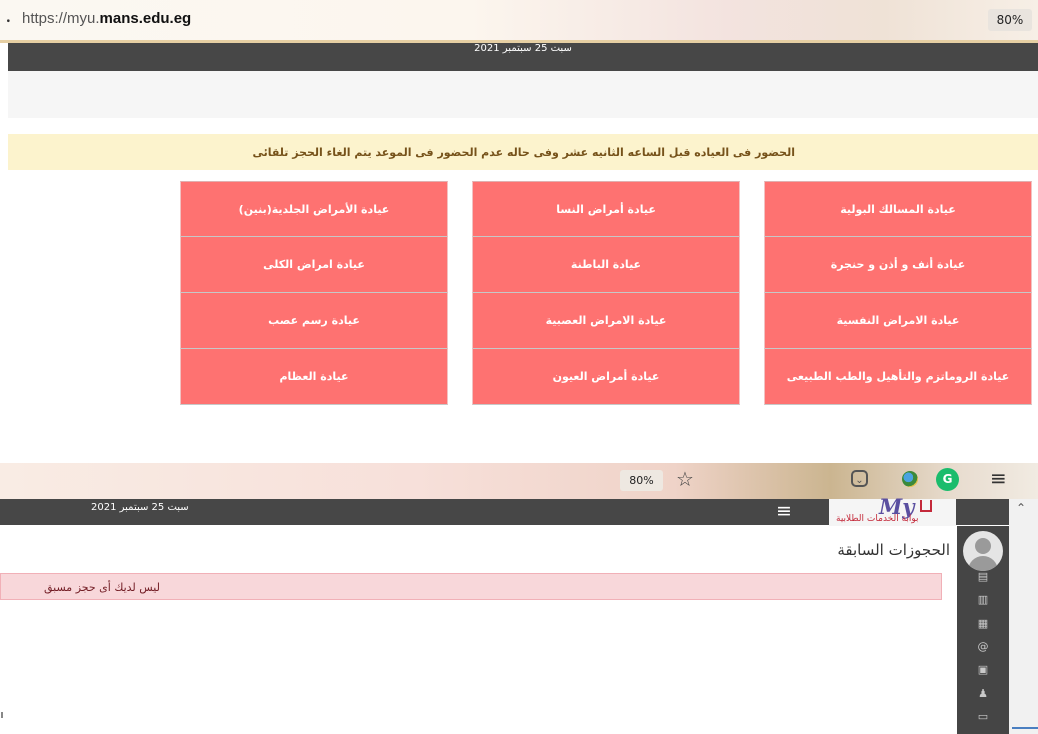  I want to click on at-icon: @, so click(983, 646).